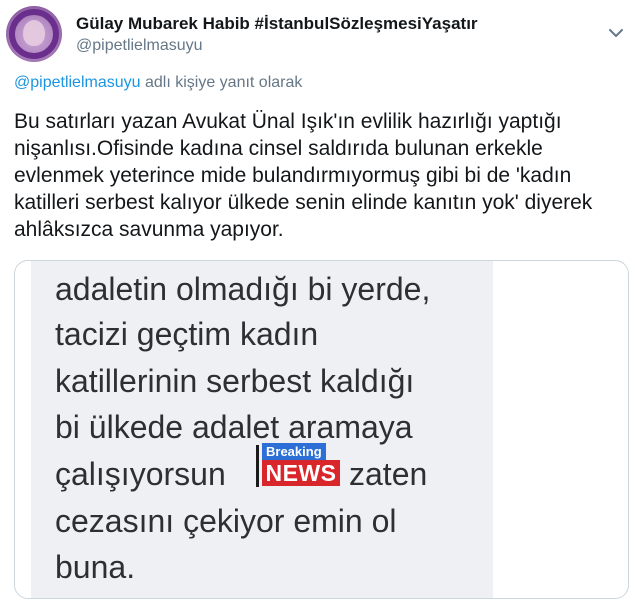 This screenshot has width=635, height=607. Describe the element at coordinates (234, 427) in the screenshot. I see `media-text-line: bi ülkede adalet aramaya` at that location.